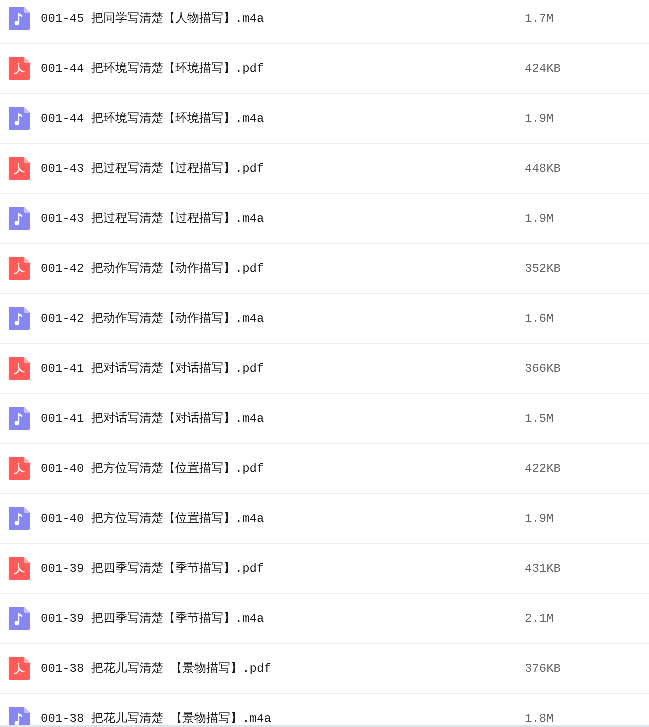  What do you see at coordinates (539, 319) in the screenshot?
I see `file-size: 1.6M` at bounding box center [539, 319].